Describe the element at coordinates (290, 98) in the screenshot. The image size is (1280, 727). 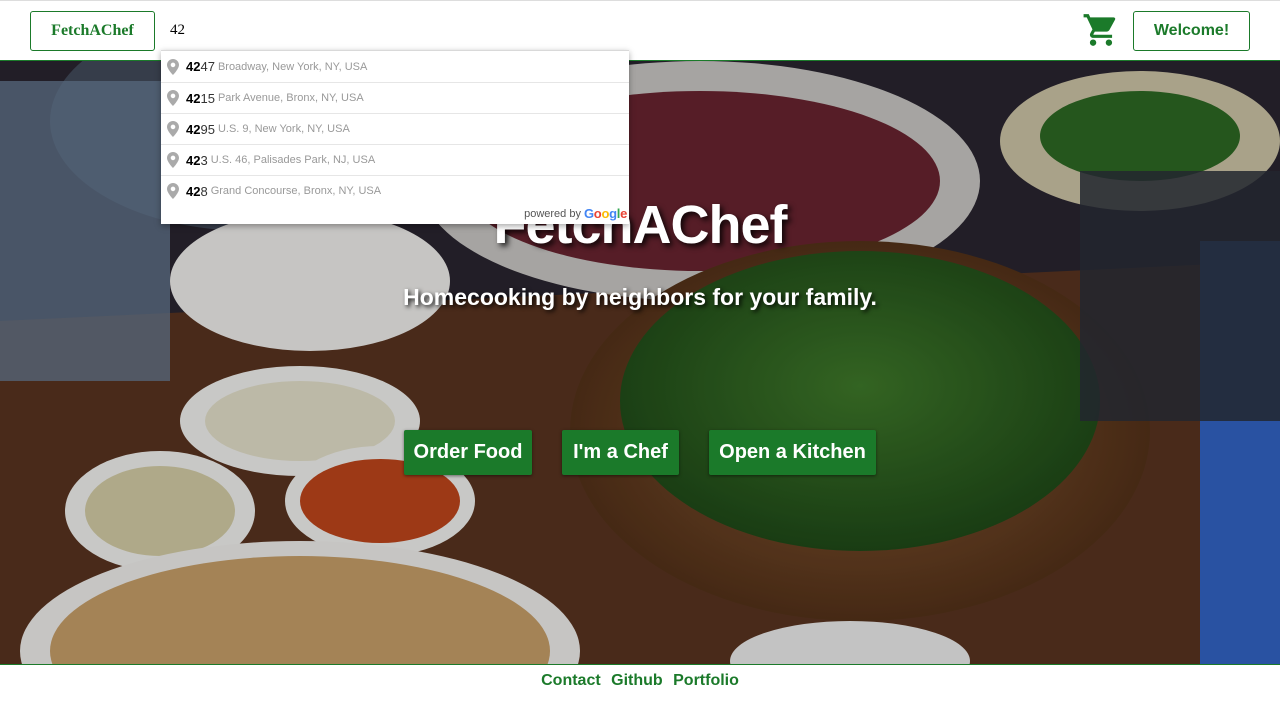
I see `suggestion-address: Park Avenue, Bronx, NY, USA` at that location.